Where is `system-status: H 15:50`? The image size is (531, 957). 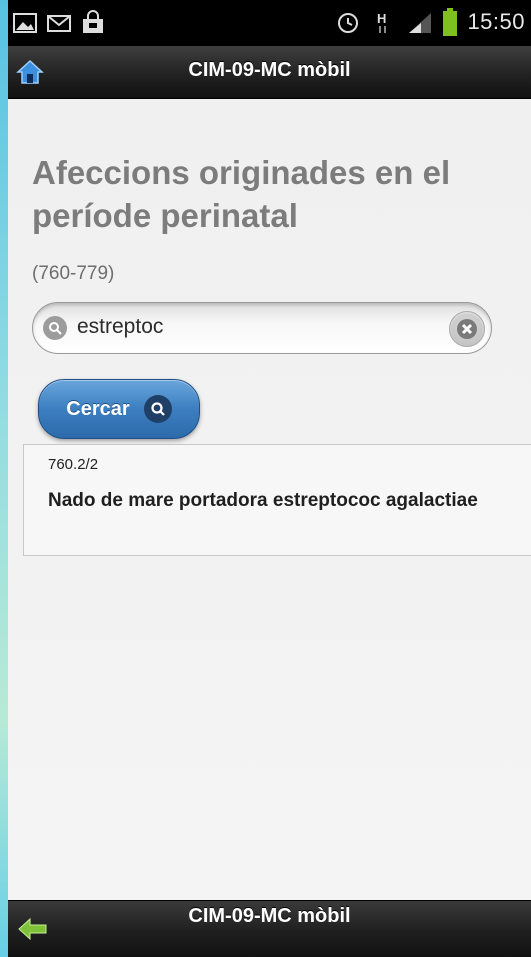 system-status: H 15:50 is located at coordinates (430, 22).